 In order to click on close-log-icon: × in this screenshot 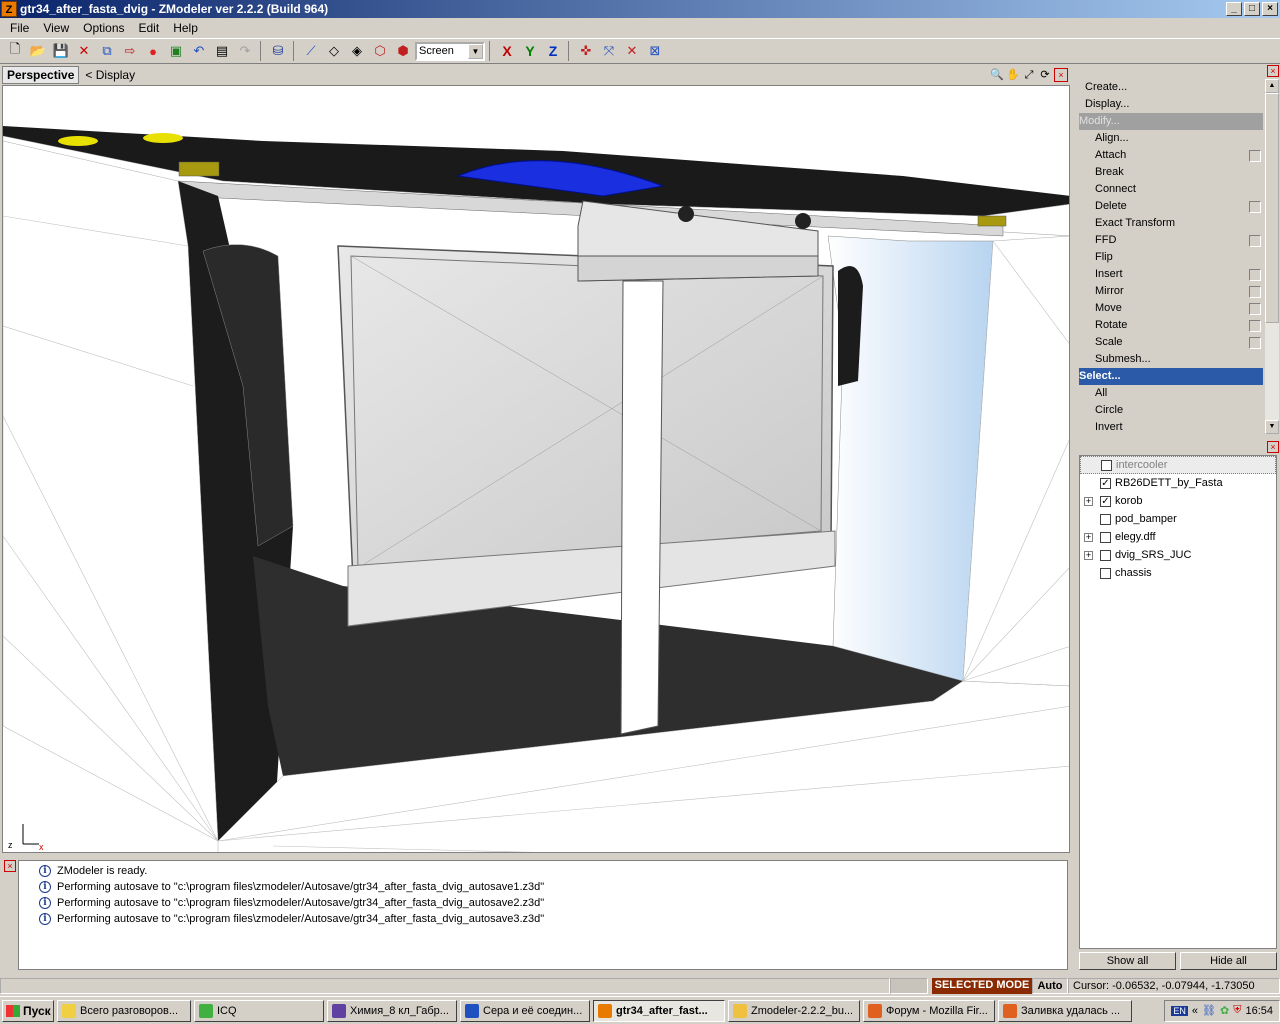, I will do `click(10, 866)`.